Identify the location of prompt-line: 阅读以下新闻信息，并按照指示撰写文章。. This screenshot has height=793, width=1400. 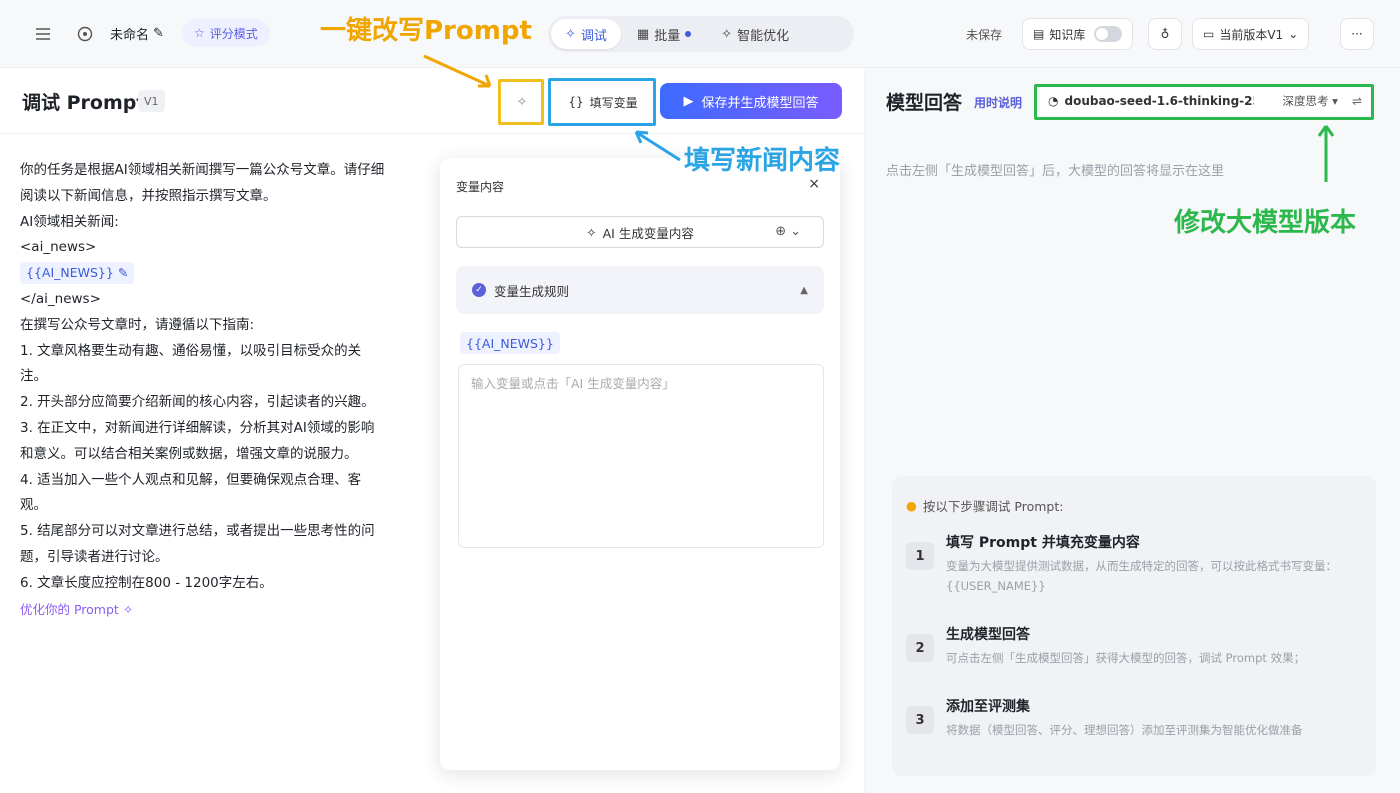
(148, 195).